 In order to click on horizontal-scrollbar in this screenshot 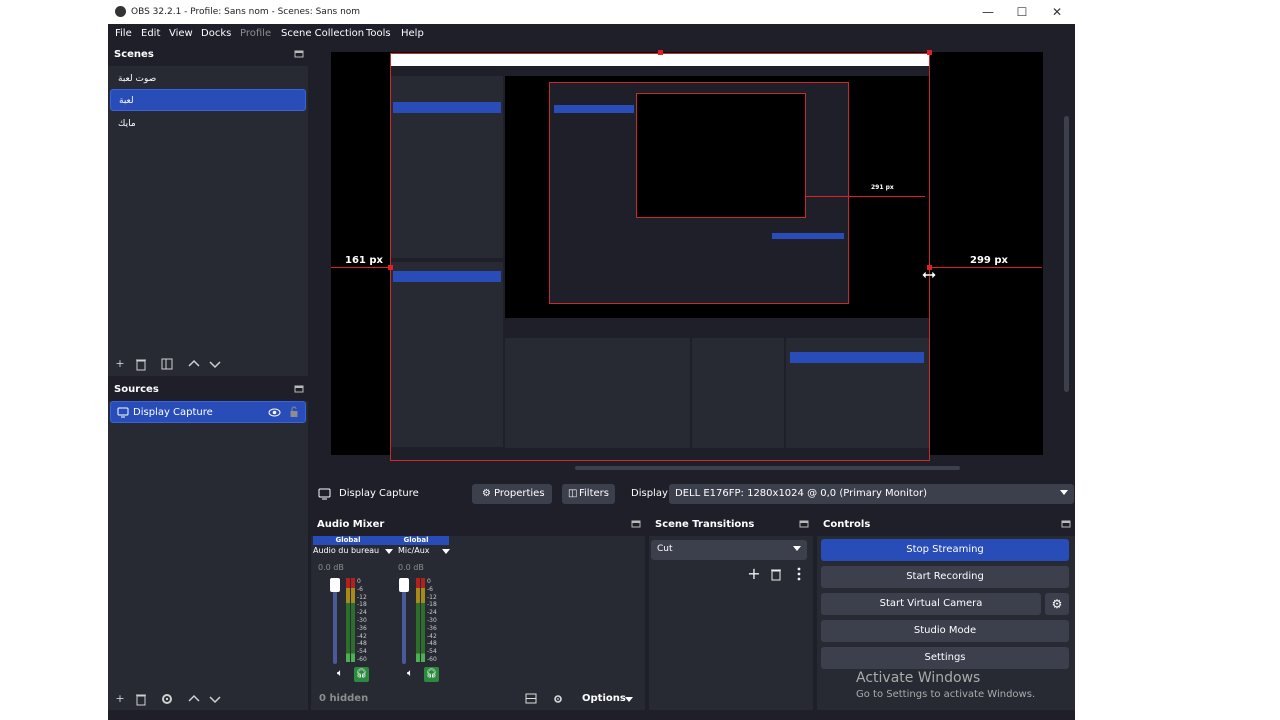, I will do `click(767, 468)`.